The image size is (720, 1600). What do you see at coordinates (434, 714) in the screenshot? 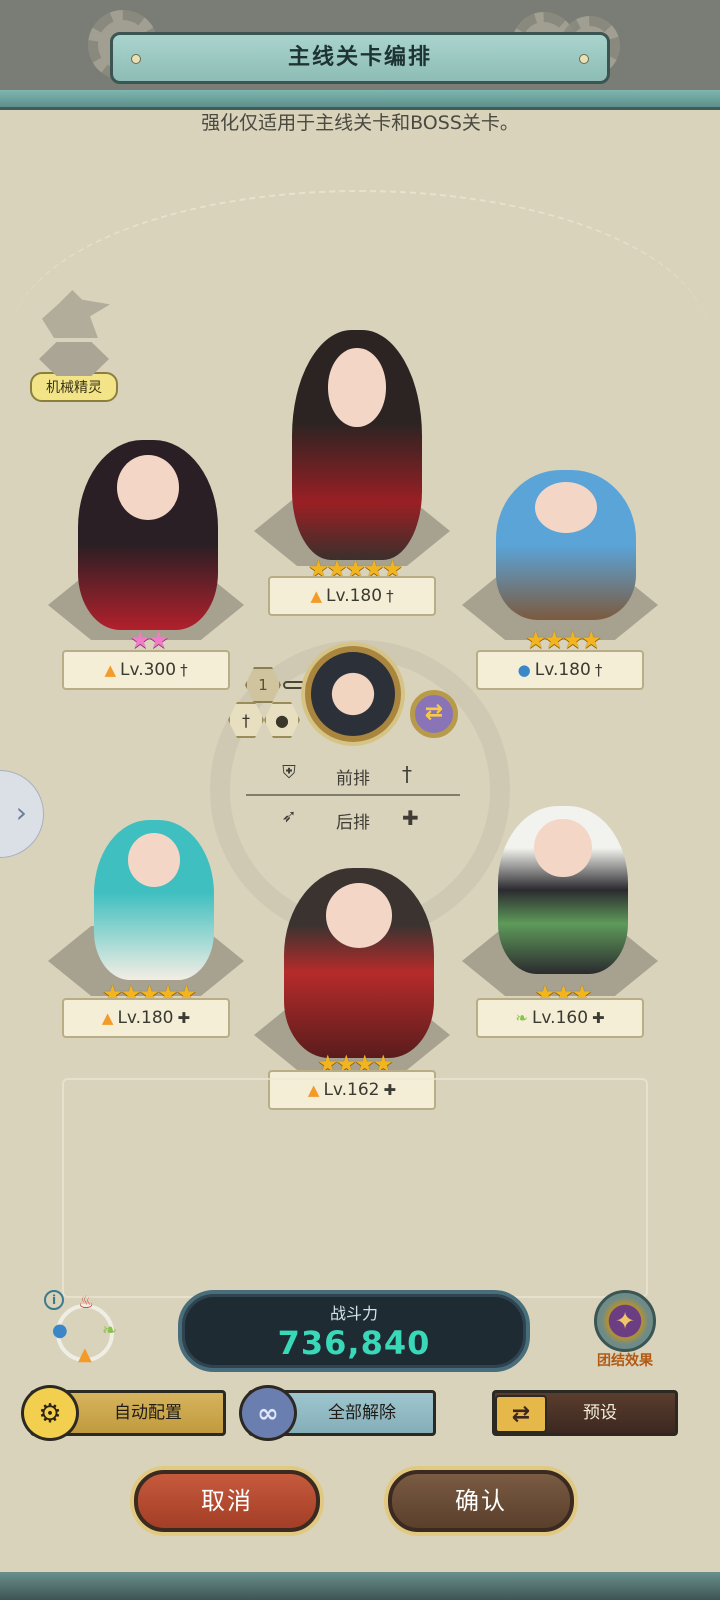
I see `swap-icon: ⇄` at bounding box center [434, 714].